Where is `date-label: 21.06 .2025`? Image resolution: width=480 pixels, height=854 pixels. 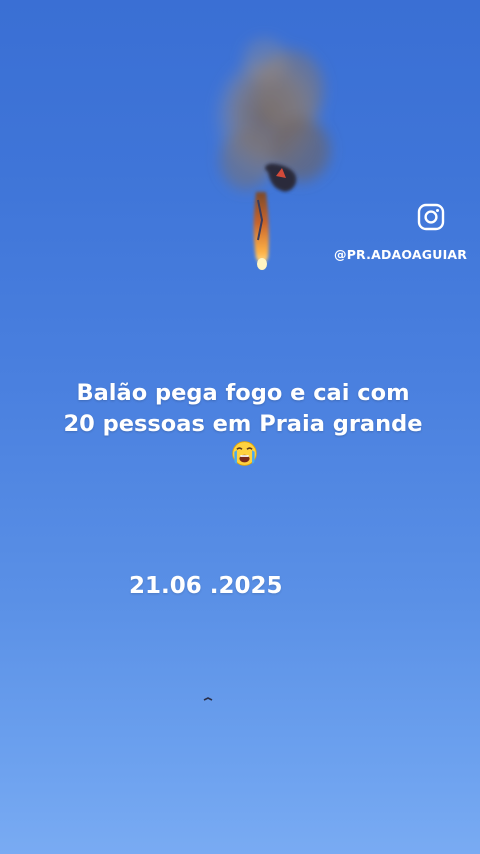 date-label: 21.06 .2025 is located at coordinates (206, 586).